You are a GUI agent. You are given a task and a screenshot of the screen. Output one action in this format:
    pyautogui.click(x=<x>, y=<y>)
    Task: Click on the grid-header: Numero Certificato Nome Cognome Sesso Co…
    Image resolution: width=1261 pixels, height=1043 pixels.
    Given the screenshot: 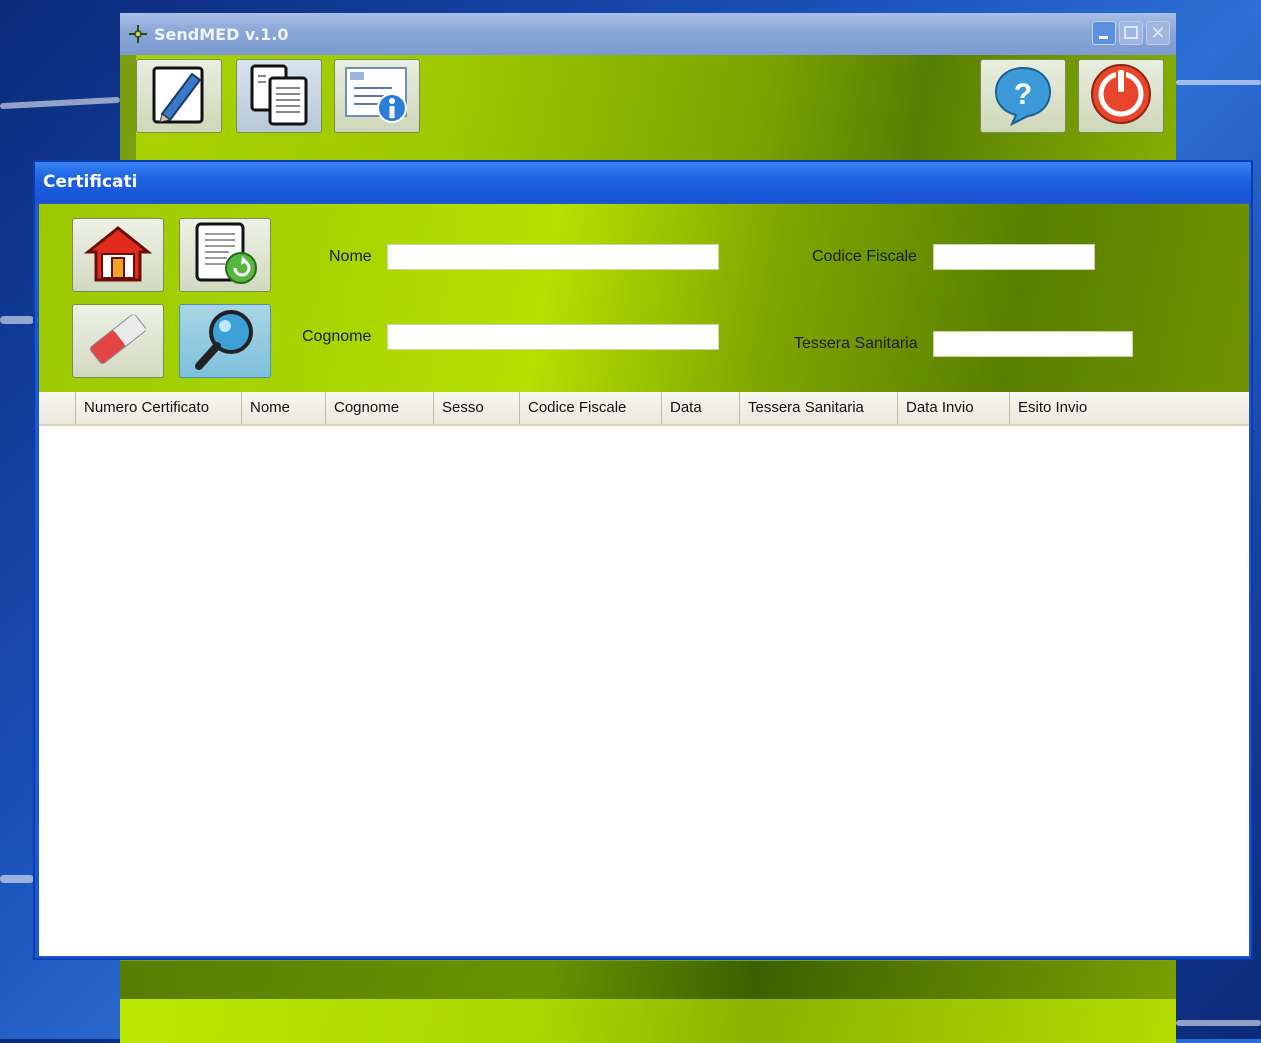 What is the action you would take?
    pyautogui.click(x=644, y=409)
    